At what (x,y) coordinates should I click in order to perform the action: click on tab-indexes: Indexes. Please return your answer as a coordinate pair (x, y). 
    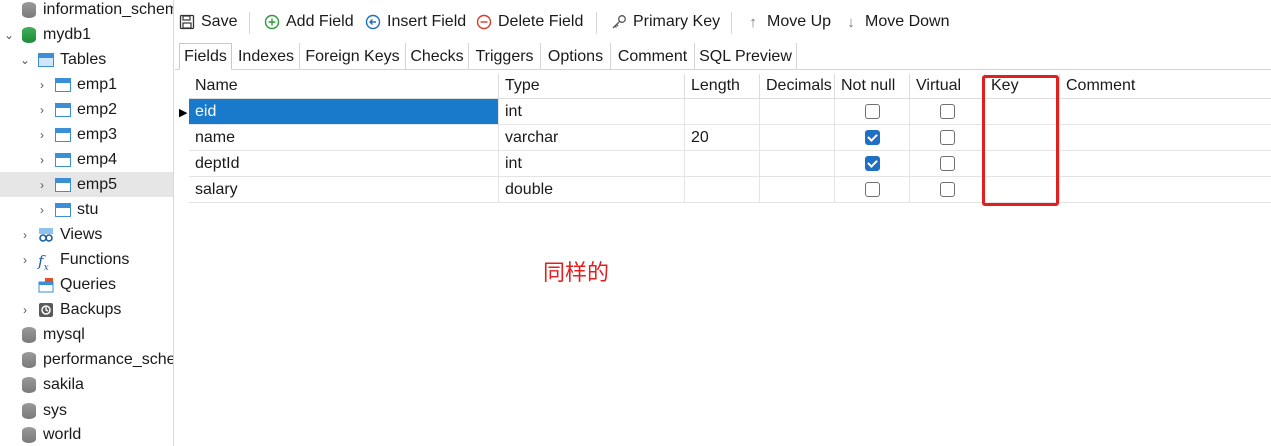
    Looking at the image, I should click on (266, 56).